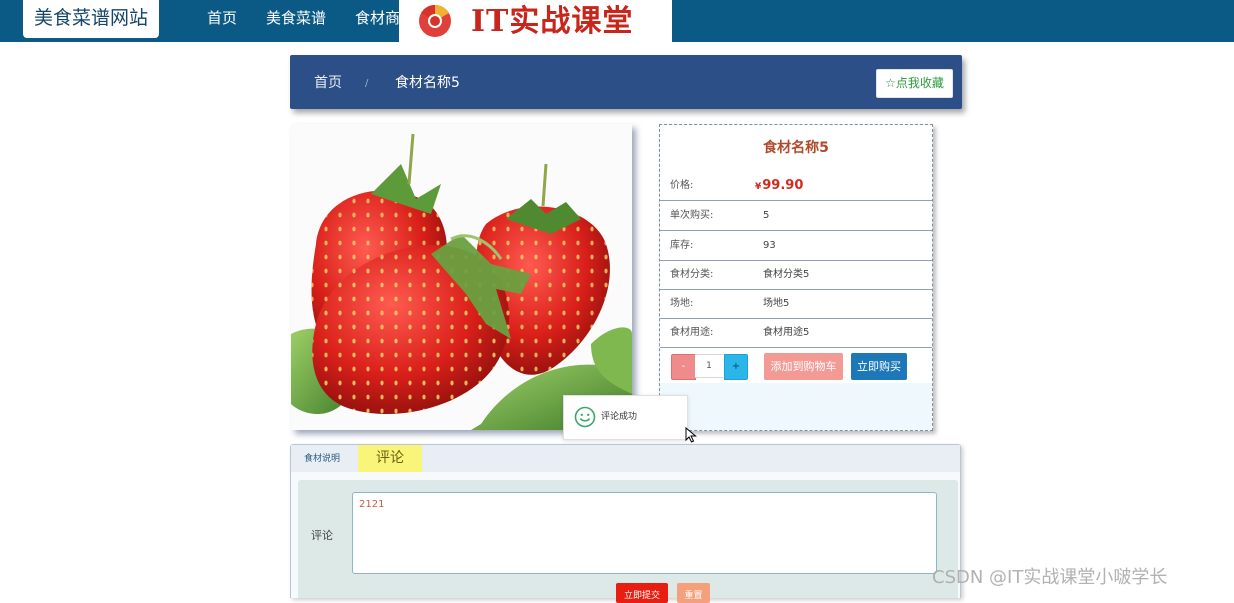  Describe the element at coordinates (769, 245) in the screenshot. I see `info-value: 93` at that location.